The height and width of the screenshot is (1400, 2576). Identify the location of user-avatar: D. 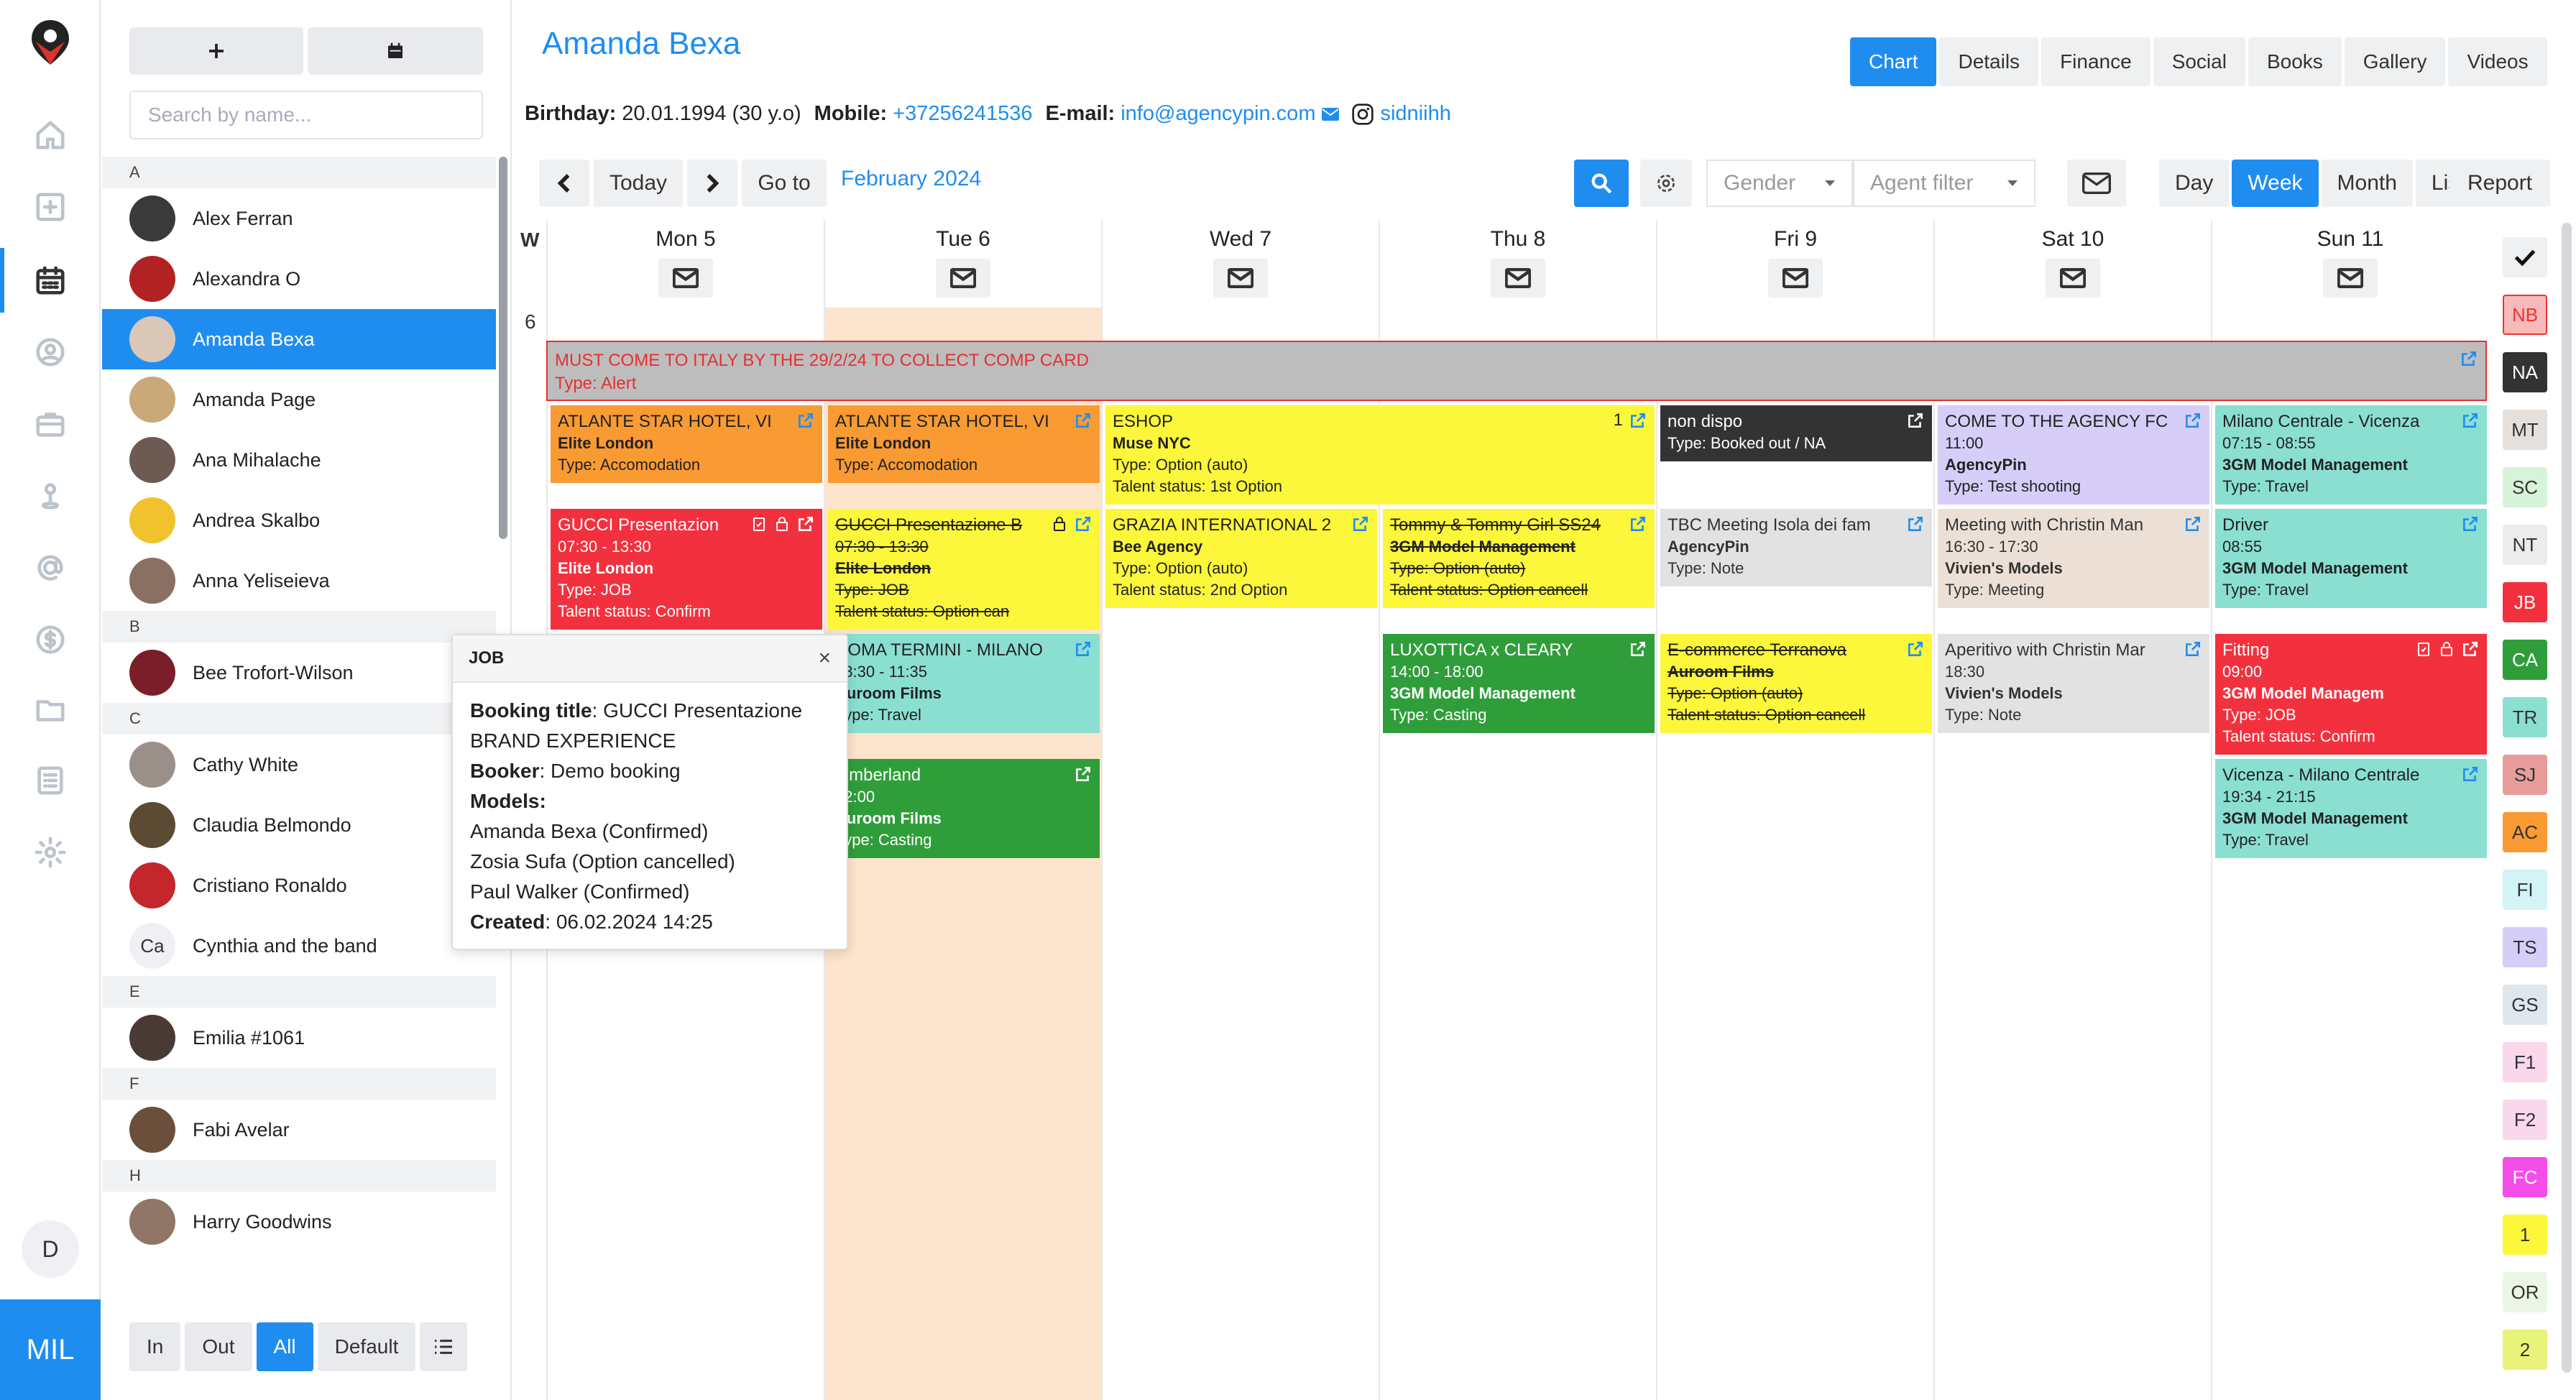
(50, 1249).